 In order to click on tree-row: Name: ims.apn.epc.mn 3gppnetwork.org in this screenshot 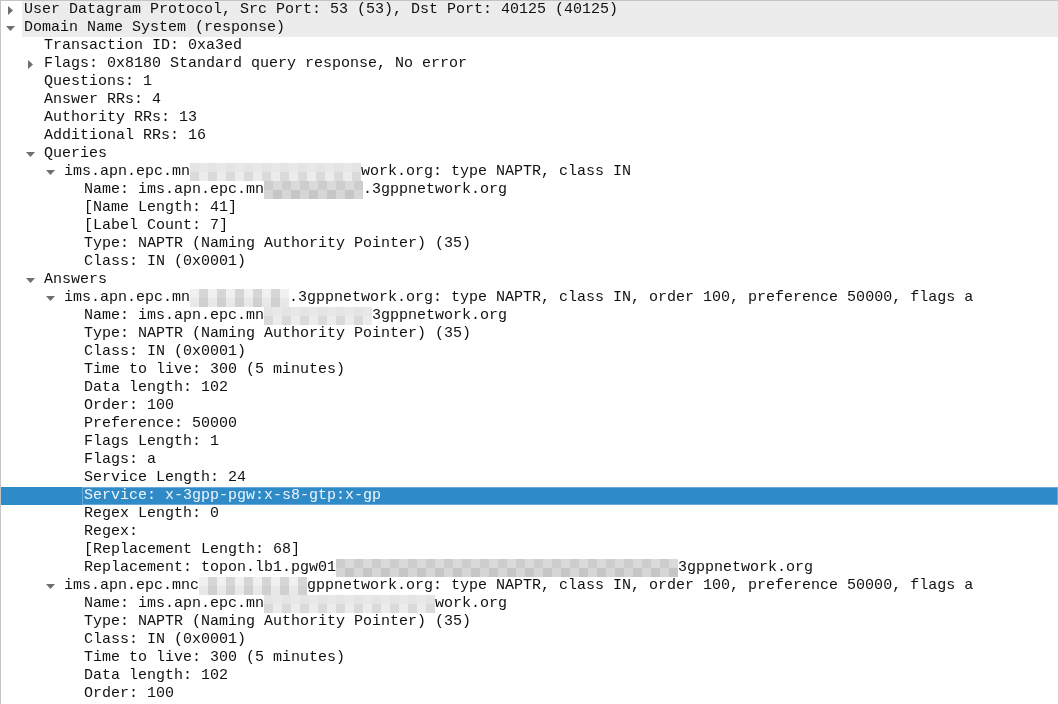, I will do `click(529, 316)`.